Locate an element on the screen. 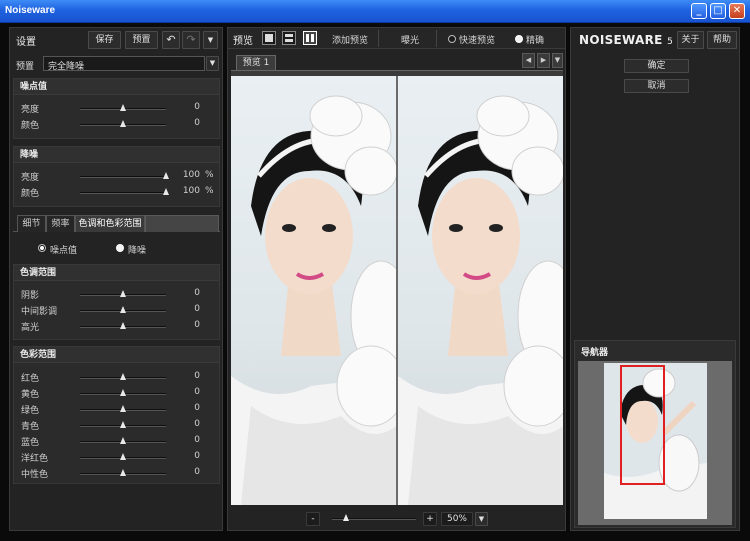 The width and height of the screenshot is (750, 541). slider-row: 亮度 100 % is located at coordinates (116, 176).